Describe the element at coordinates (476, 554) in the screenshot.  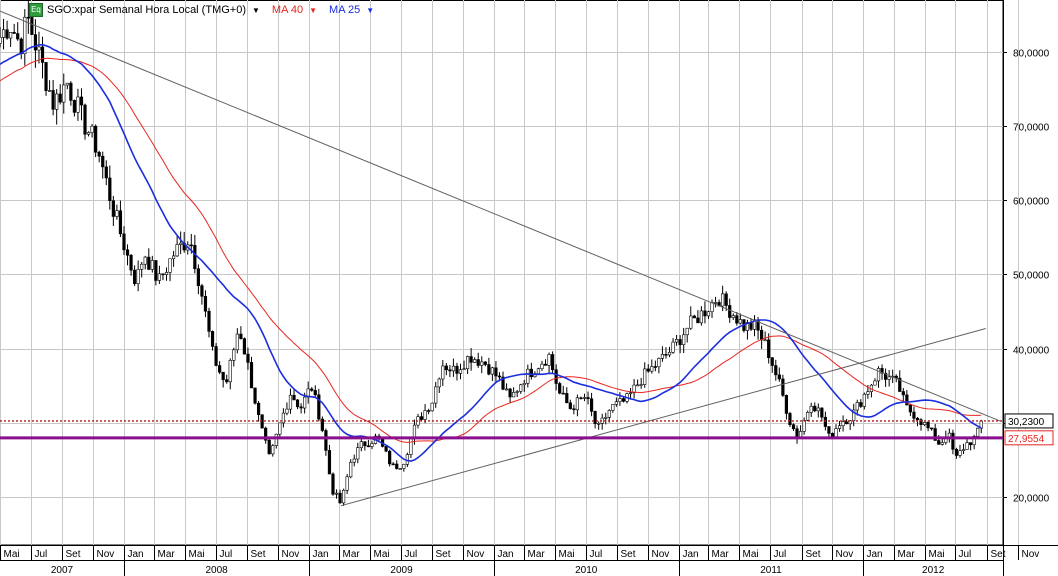
I see `x-tick-label: Nov` at that location.